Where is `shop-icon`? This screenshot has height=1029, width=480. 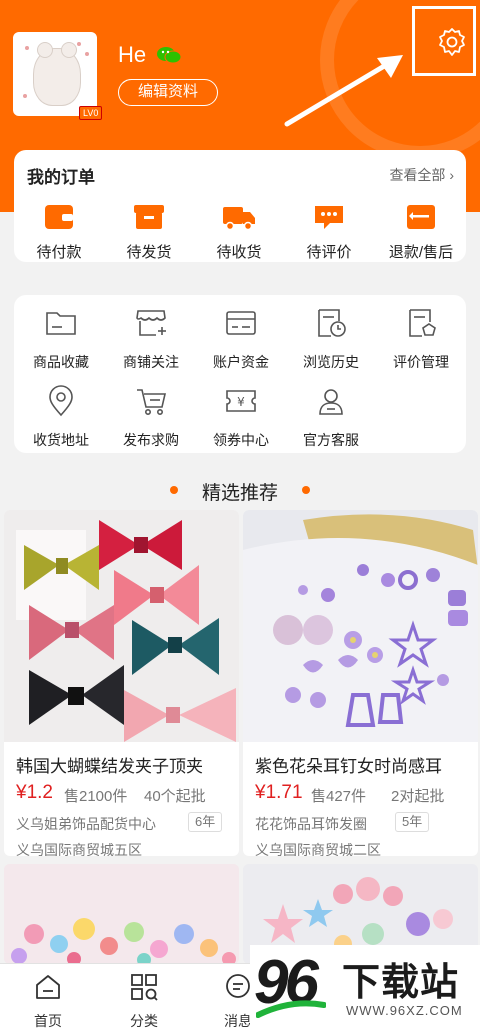
shop-icon is located at coordinates (151, 323).